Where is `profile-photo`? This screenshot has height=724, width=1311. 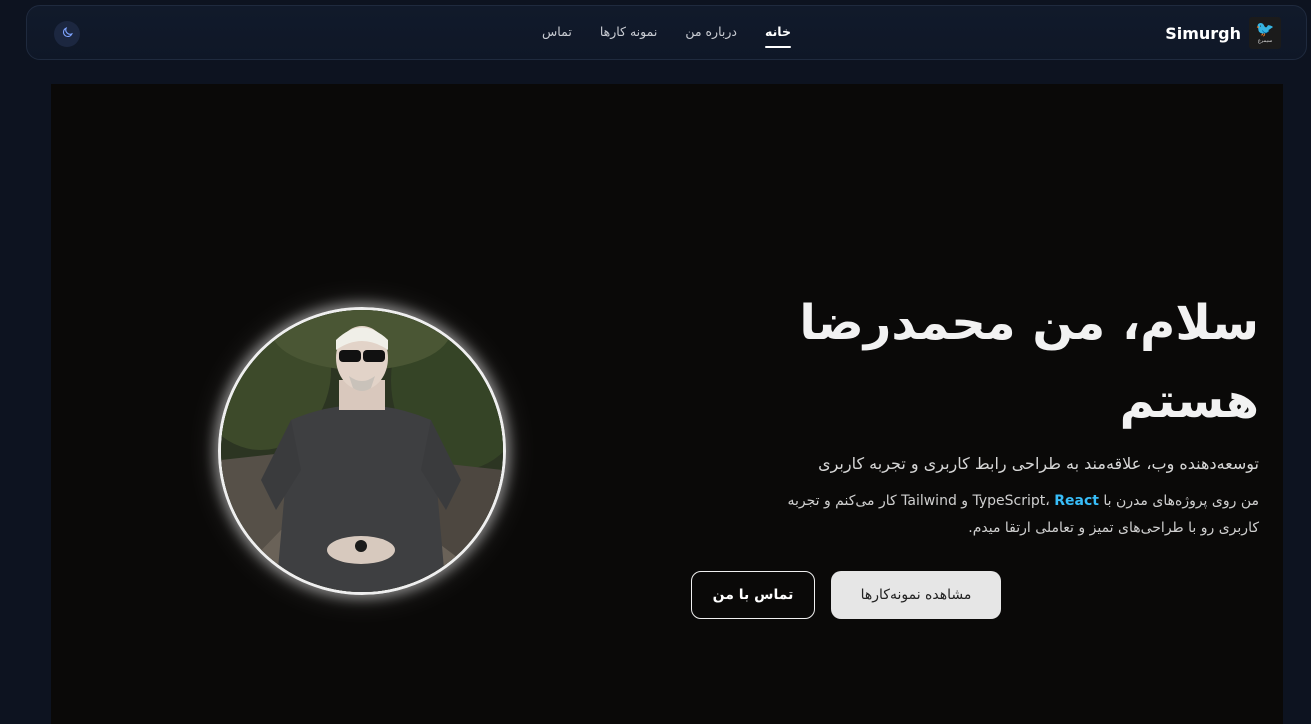 profile-photo is located at coordinates (362, 451).